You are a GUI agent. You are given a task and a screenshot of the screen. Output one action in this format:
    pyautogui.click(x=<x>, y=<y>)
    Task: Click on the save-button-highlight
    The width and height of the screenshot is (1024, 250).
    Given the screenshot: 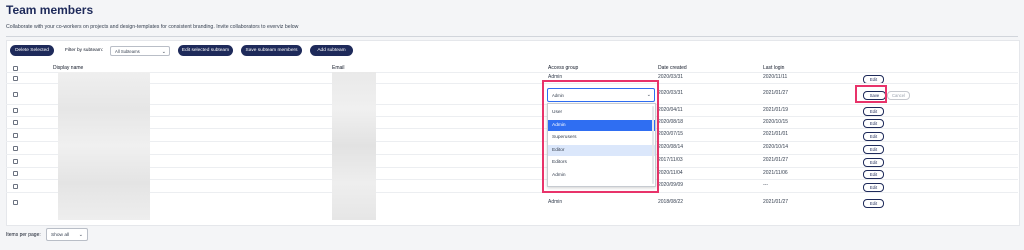 What is the action you would take?
    pyautogui.click(x=871, y=94)
    